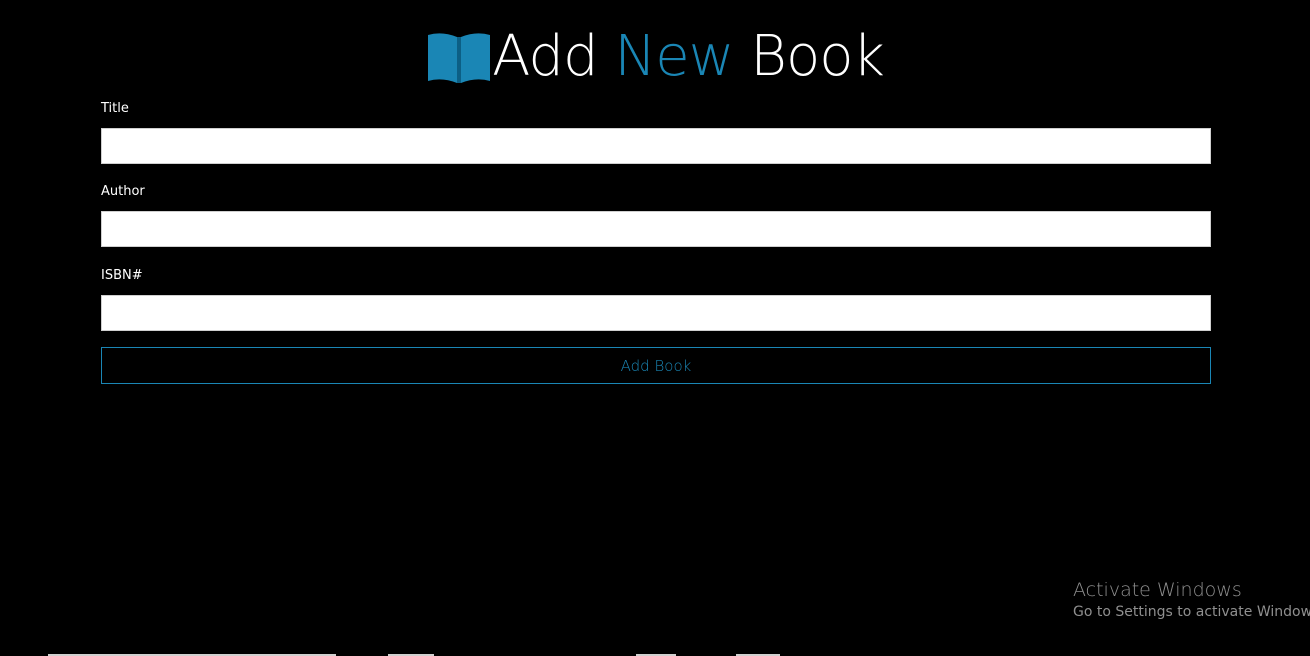  What do you see at coordinates (656, 313) in the screenshot?
I see `isbn-input` at bounding box center [656, 313].